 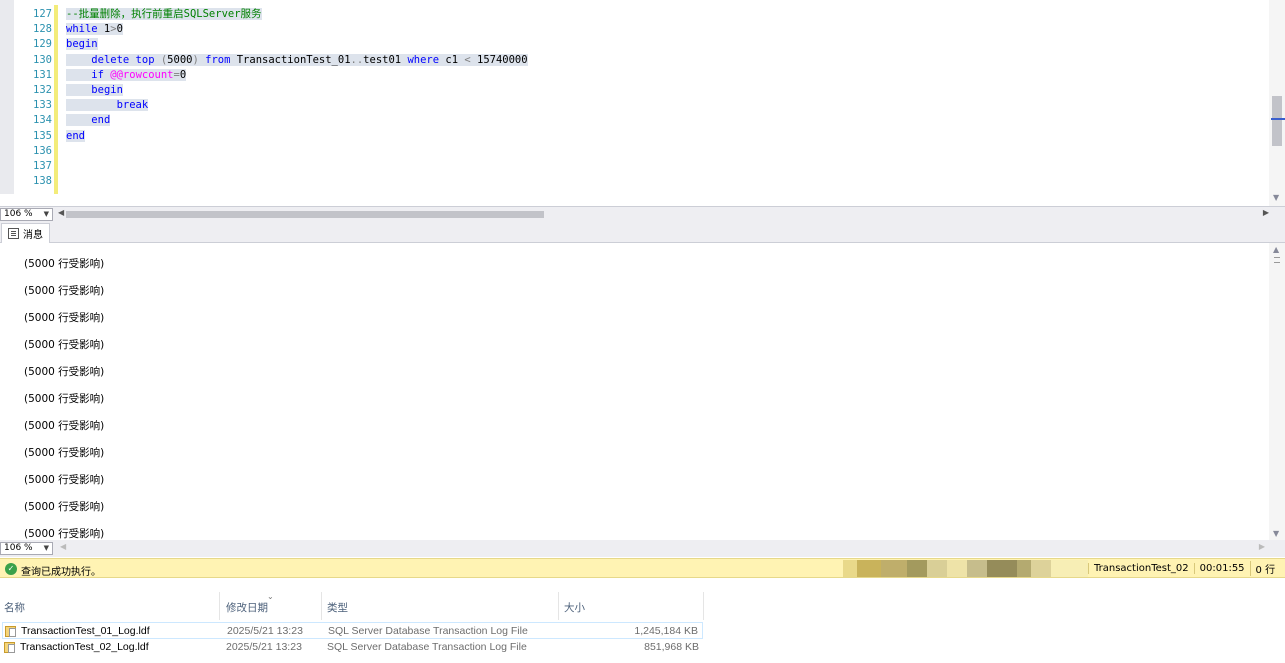 What do you see at coordinates (42, 89) in the screenshot?
I see `line-number: 132` at bounding box center [42, 89].